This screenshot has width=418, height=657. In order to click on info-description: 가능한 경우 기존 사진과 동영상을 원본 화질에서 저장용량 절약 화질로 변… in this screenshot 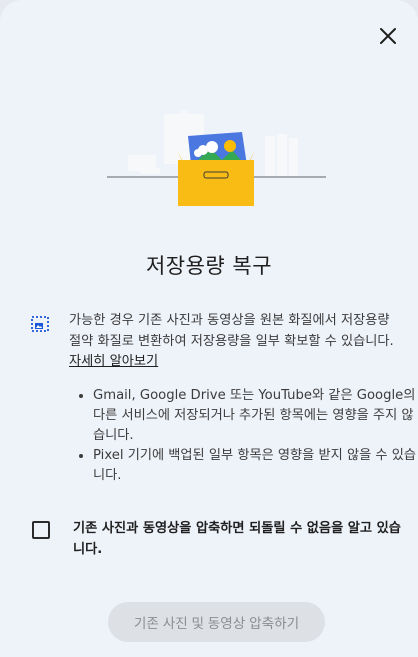, I will do `click(234, 342)`.